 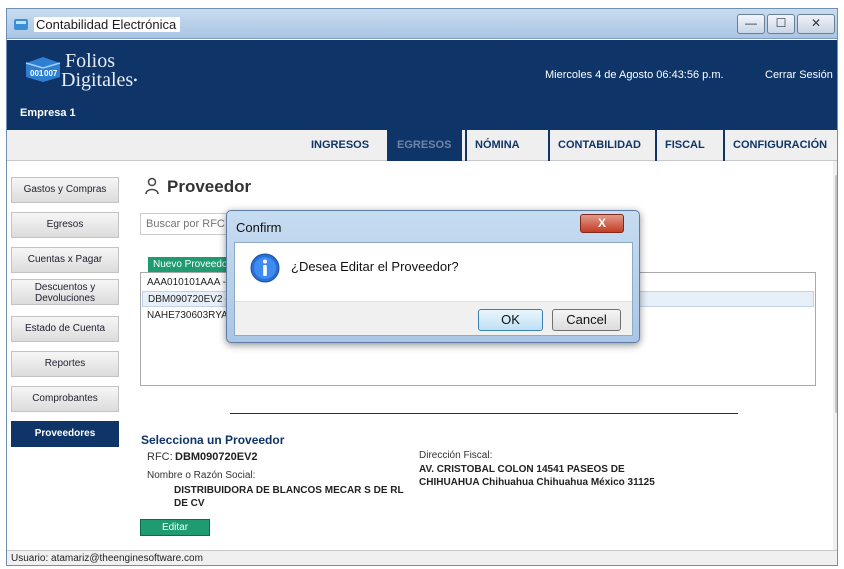 I want to click on dialog-close-button: X, so click(x=602, y=223).